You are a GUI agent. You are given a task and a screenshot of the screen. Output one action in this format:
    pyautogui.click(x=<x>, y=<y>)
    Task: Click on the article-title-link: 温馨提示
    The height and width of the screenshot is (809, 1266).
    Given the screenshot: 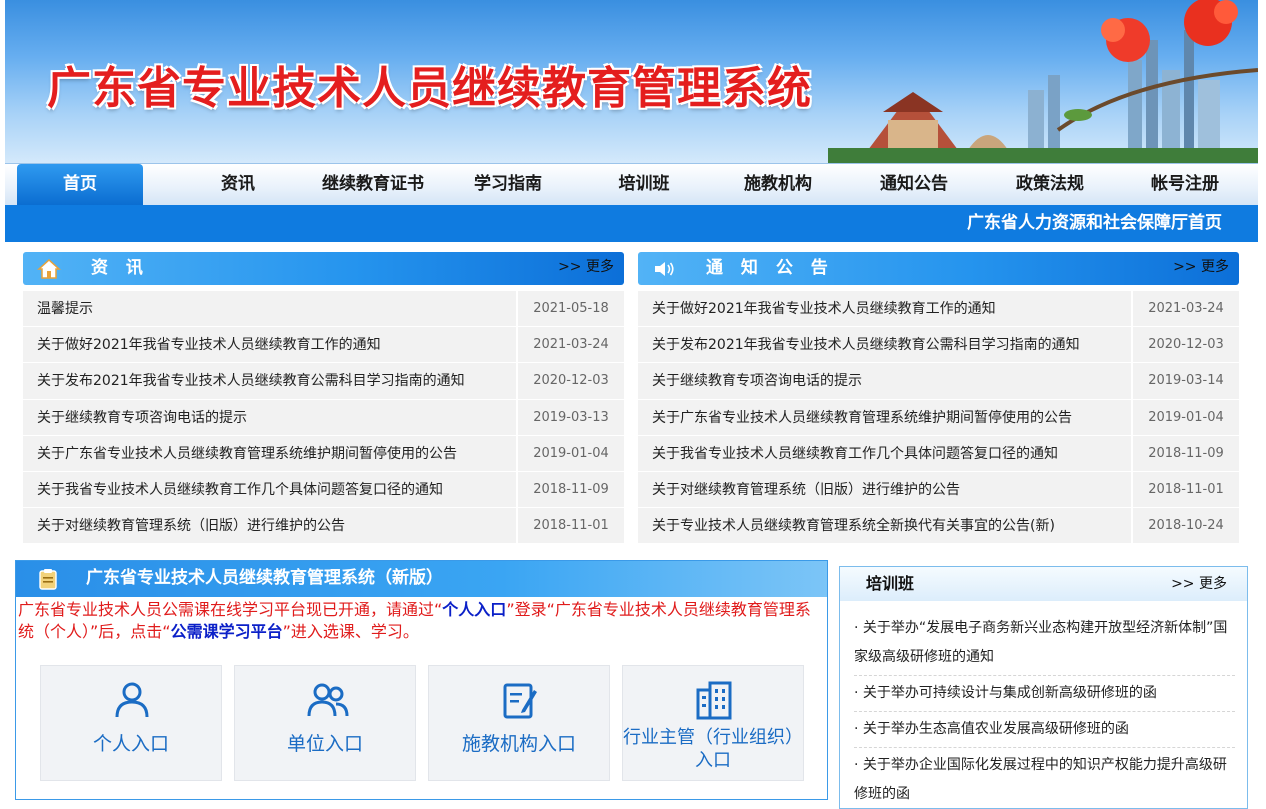 What is the action you would take?
    pyautogui.click(x=269, y=309)
    